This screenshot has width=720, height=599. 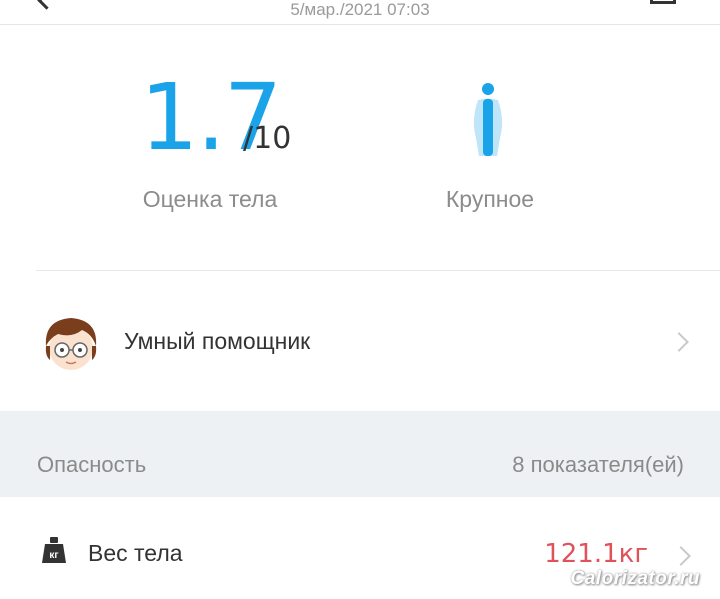 I want to click on body-type-card: Крупное, so click(x=490, y=150).